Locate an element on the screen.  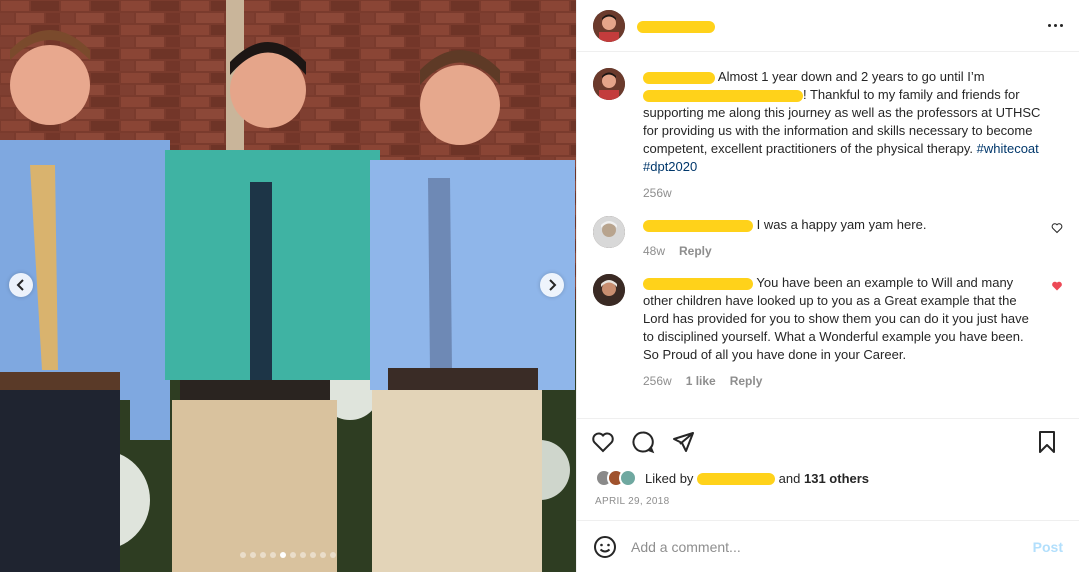
carousel-next-button is located at coordinates (552, 285).